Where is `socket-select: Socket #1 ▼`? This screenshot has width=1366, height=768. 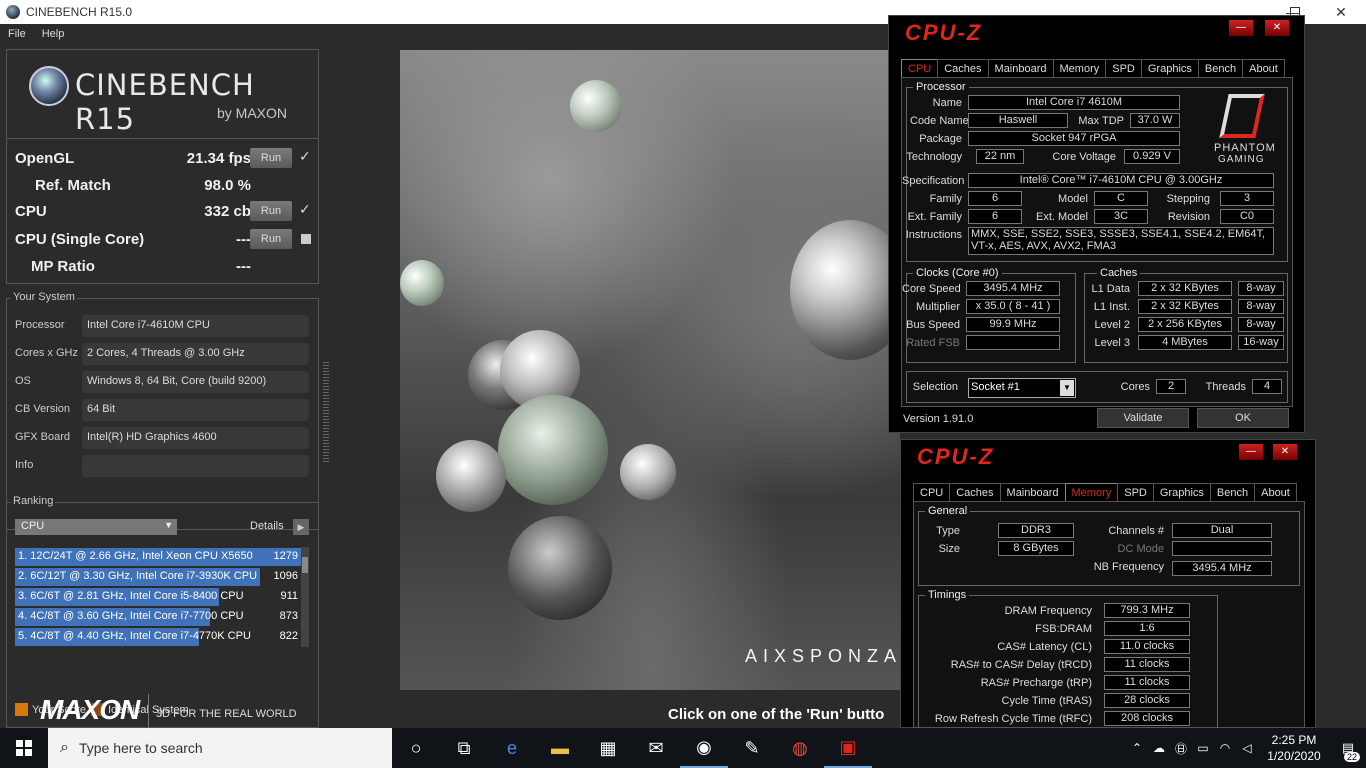 socket-select: Socket #1 ▼ is located at coordinates (1022, 388).